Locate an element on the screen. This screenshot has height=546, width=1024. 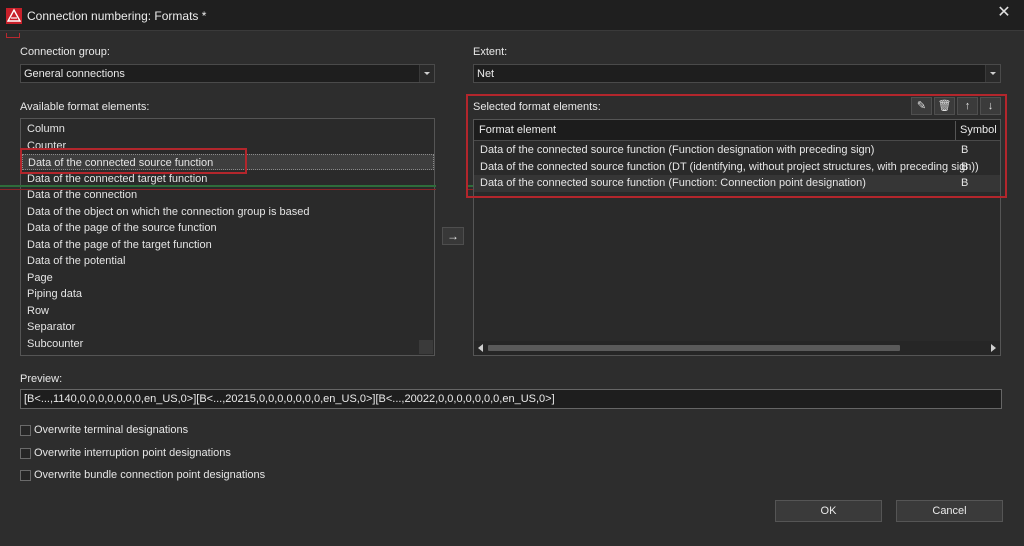
list-item: Piping data is located at coordinates (228, 294).